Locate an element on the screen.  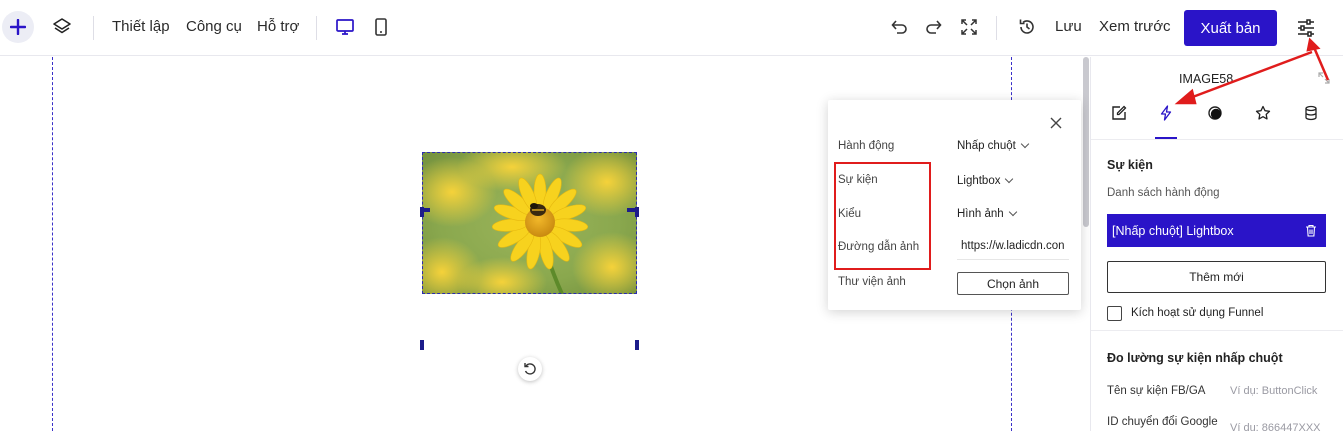
funnel-checkbox is located at coordinates (1114, 313).